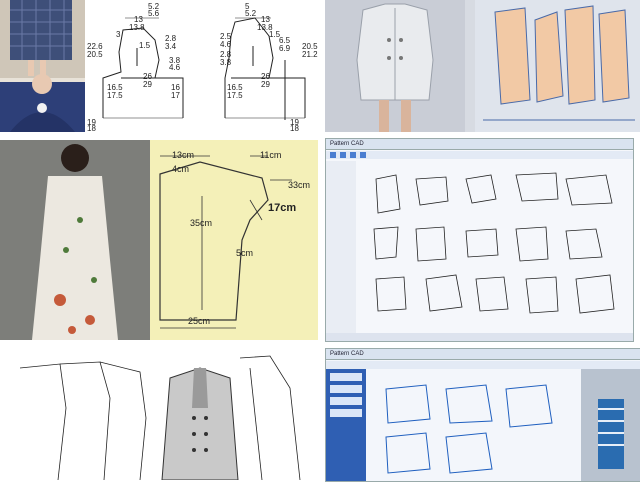  What do you see at coordinates (199, 321) in the screenshot?
I see `measure-label: 25cm` at bounding box center [199, 321].